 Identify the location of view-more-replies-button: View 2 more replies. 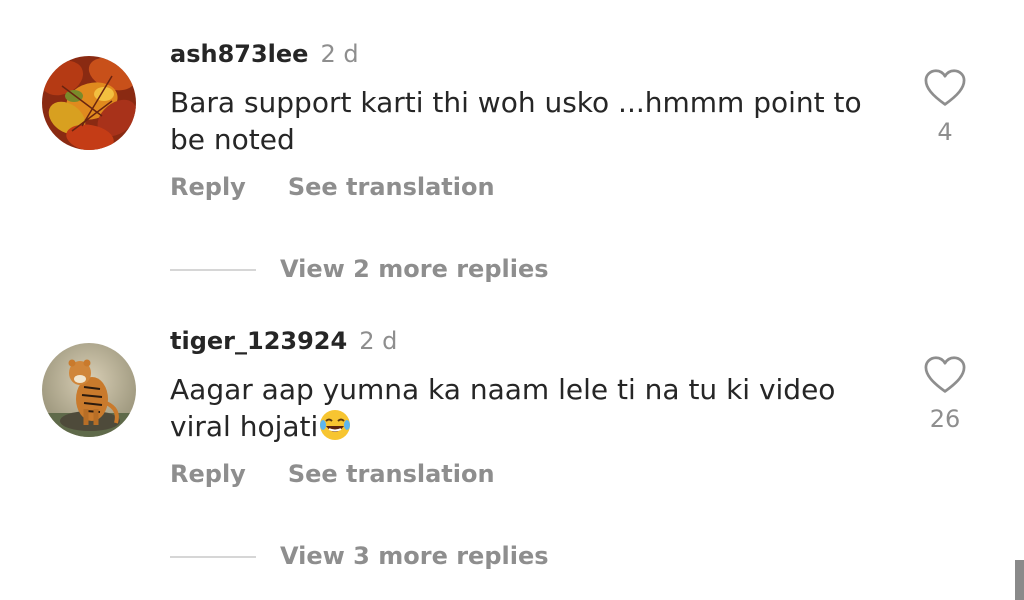
(359, 269).